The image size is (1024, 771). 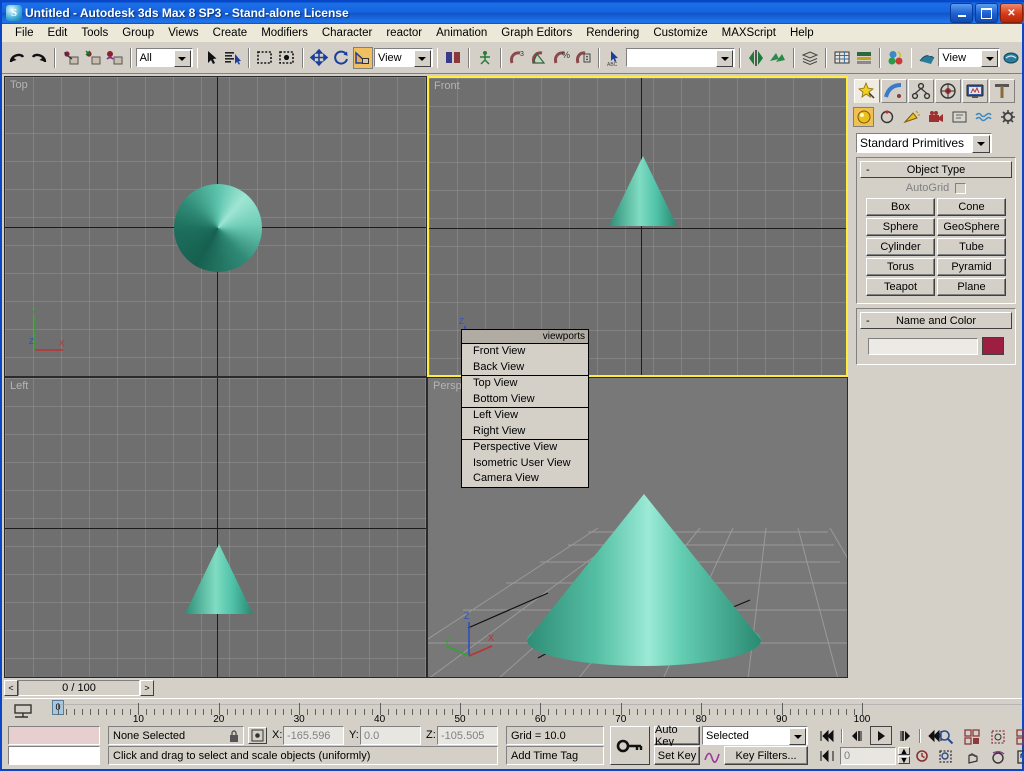 What do you see at coordinates (284, 33) in the screenshot?
I see `menu-modifiers: Modifiers` at bounding box center [284, 33].